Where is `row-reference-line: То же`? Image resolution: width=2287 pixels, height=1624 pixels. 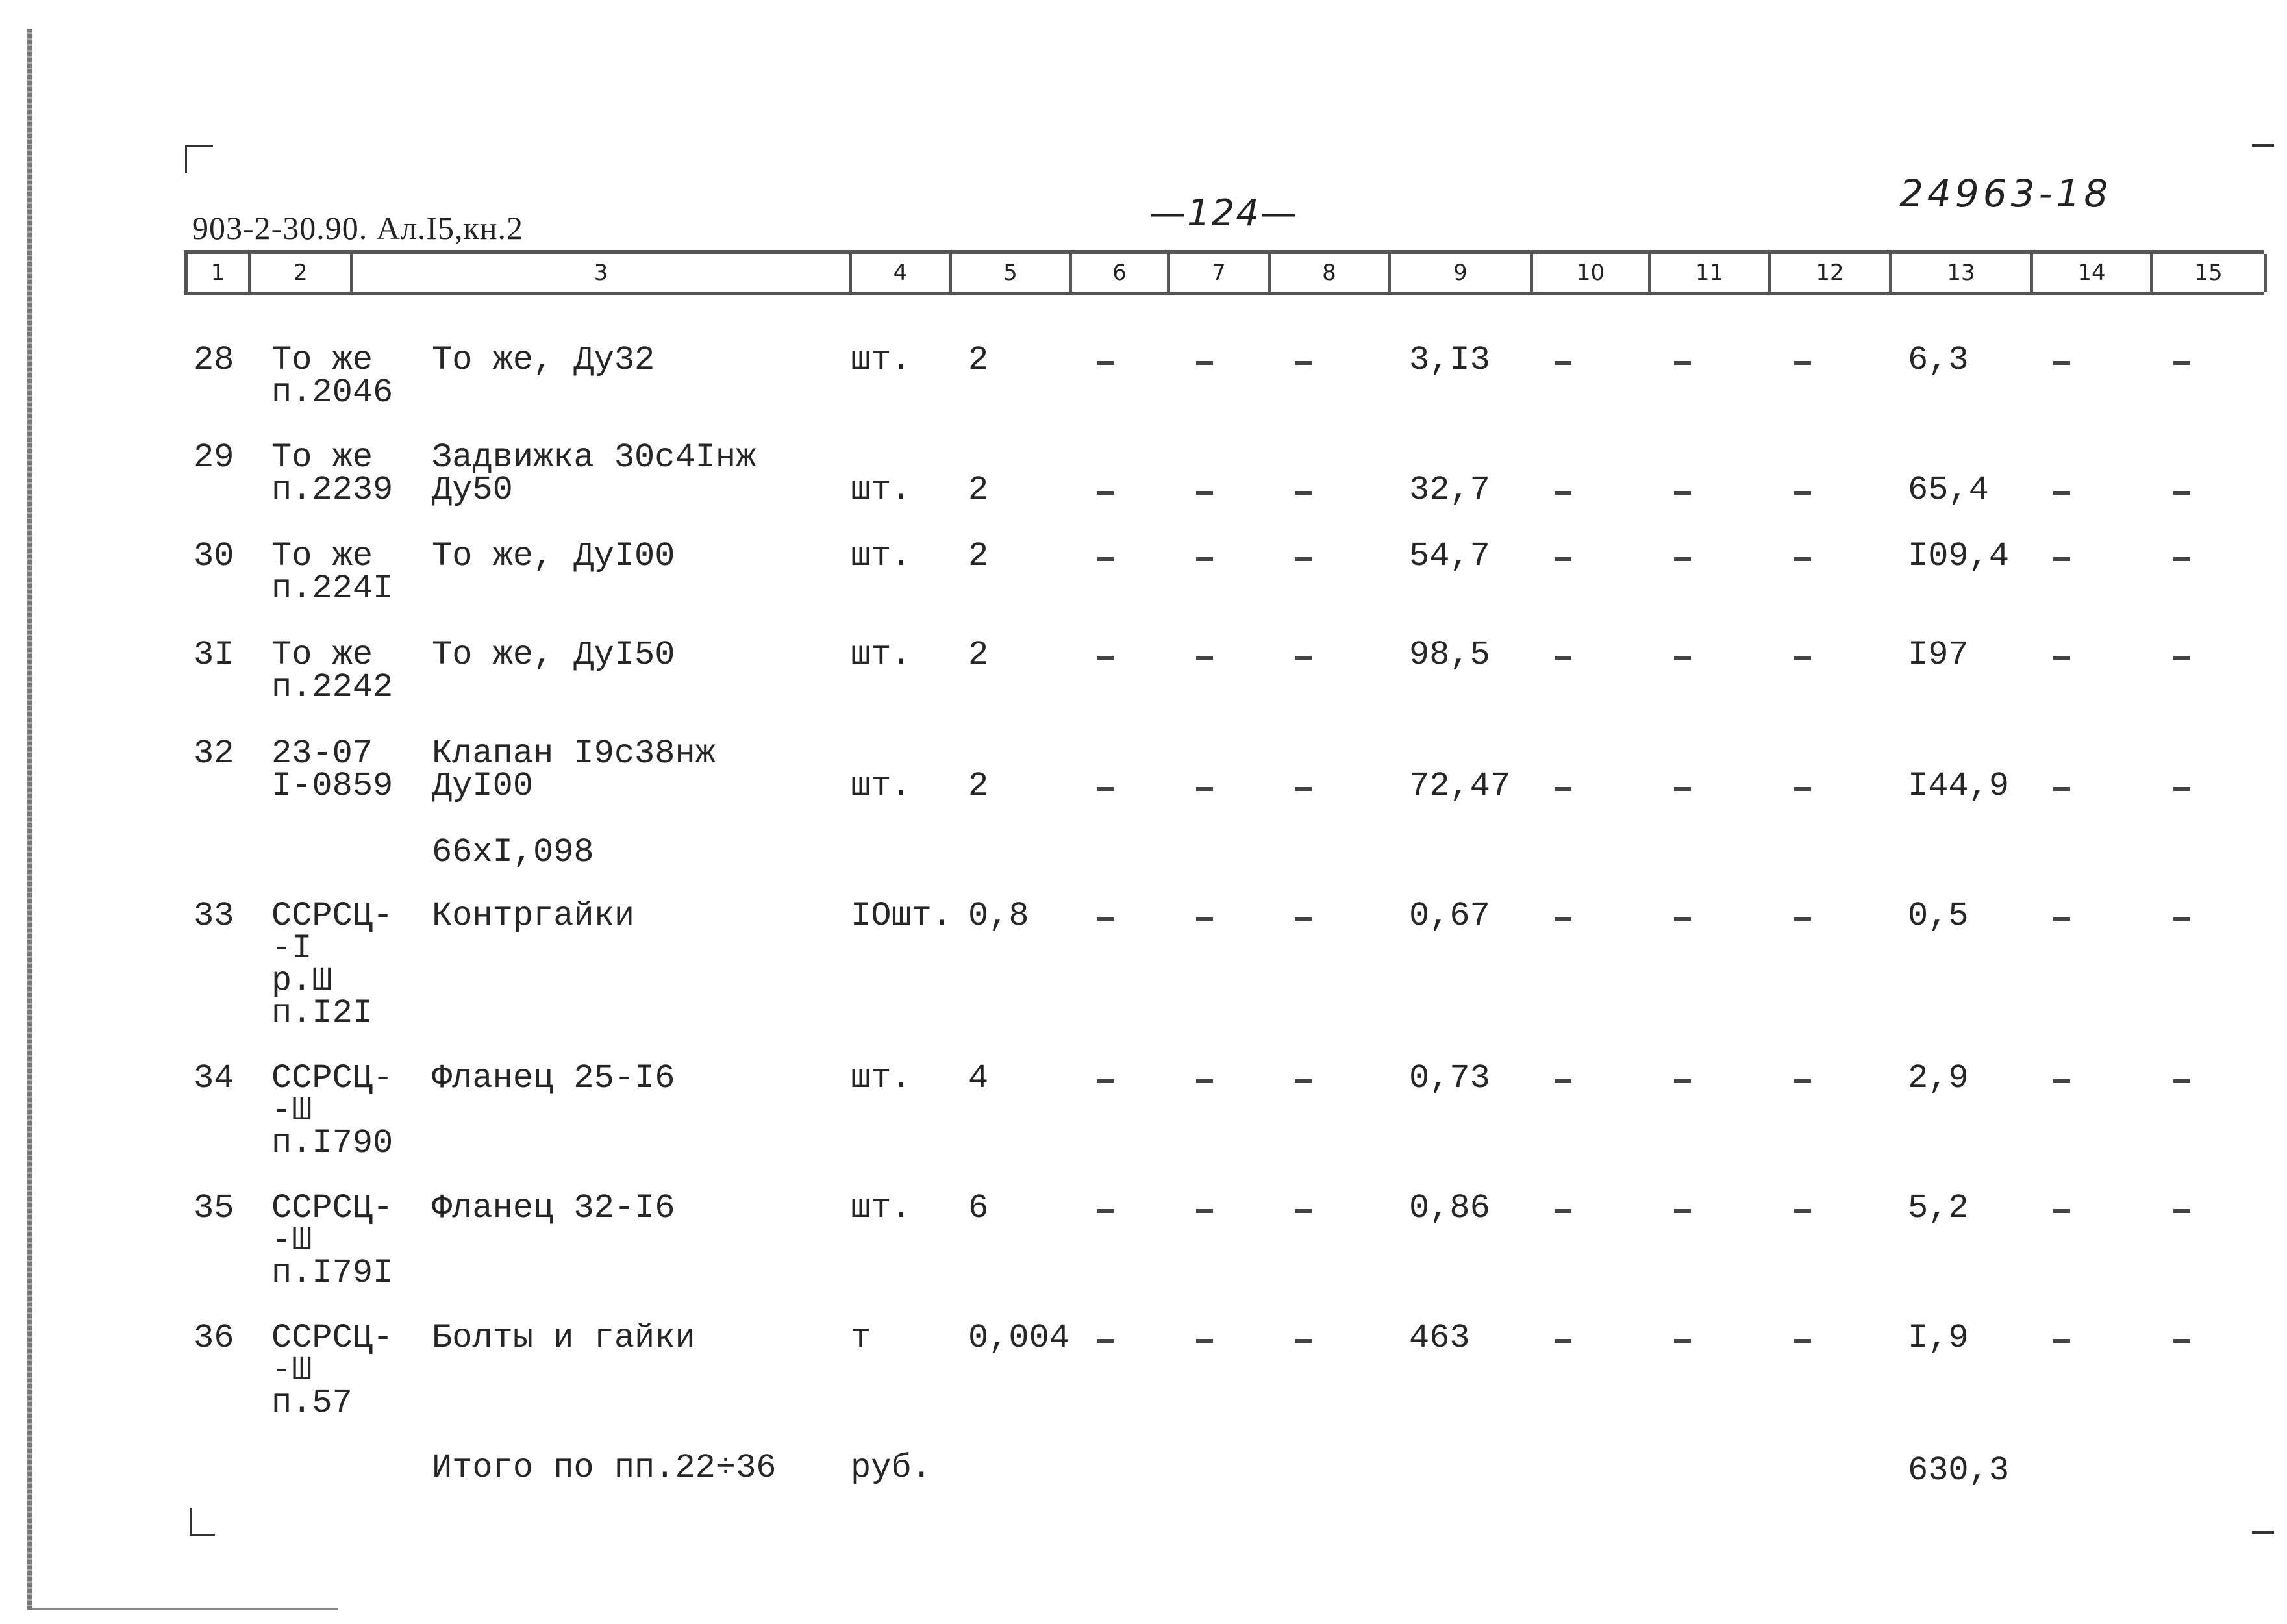 row-reference-line: То же is located at coordinates (322, 457).